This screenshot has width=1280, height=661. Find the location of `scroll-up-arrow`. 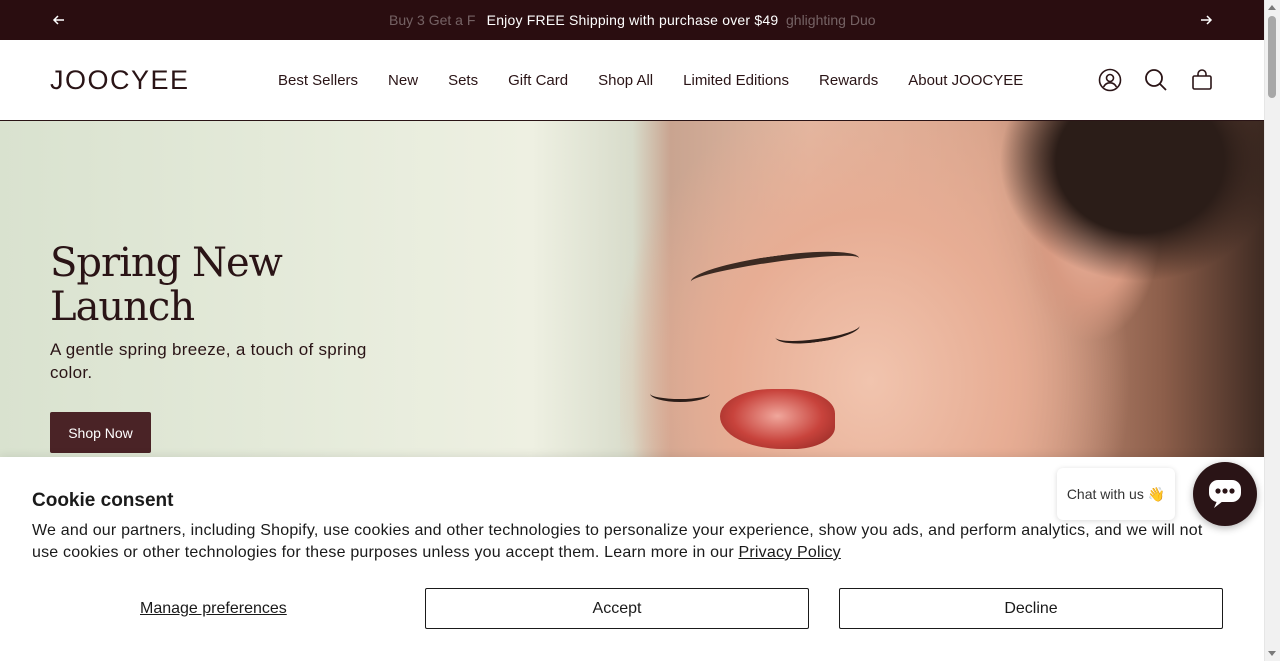

scroll-up-arrow is located at coordinates (1272, 7).